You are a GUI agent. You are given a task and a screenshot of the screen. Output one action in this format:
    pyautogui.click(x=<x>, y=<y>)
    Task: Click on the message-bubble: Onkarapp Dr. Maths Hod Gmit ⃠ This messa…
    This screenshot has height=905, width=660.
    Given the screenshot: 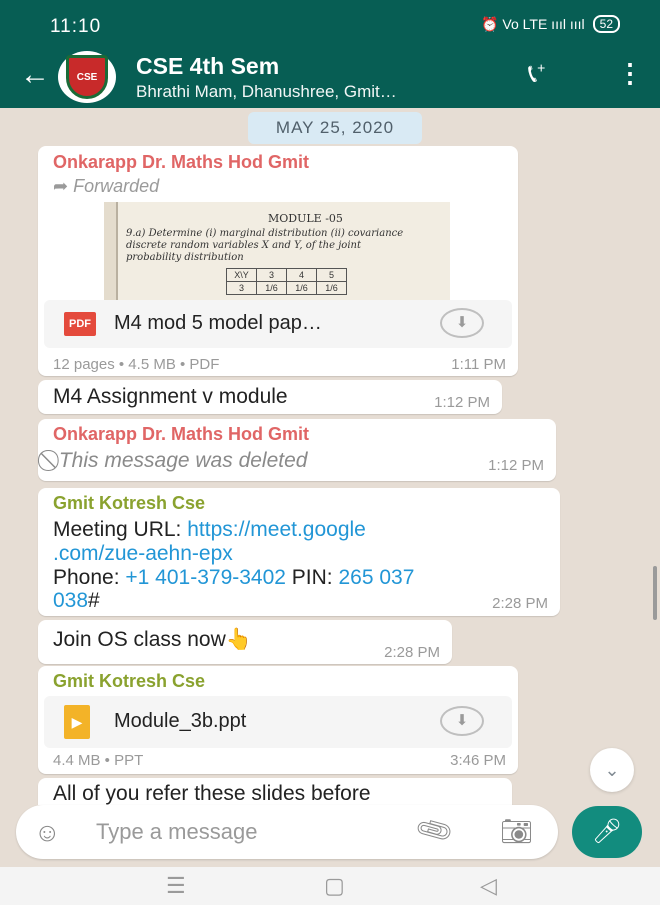 What is the action you would take?
    pyautogui.click(x=297, y=450)
    